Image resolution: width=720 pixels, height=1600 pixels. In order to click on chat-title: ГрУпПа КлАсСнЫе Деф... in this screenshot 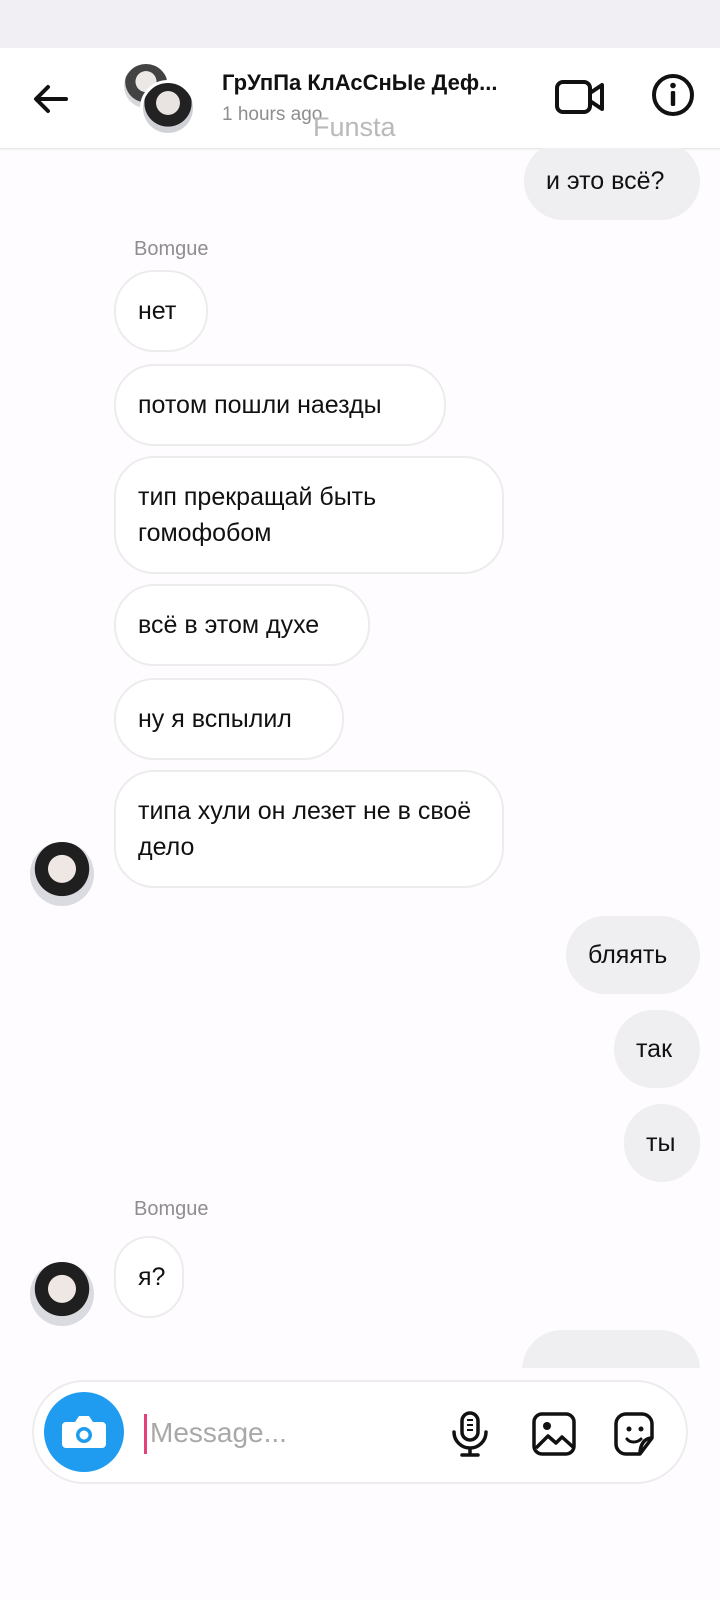, I will do `click(377, 83)`.